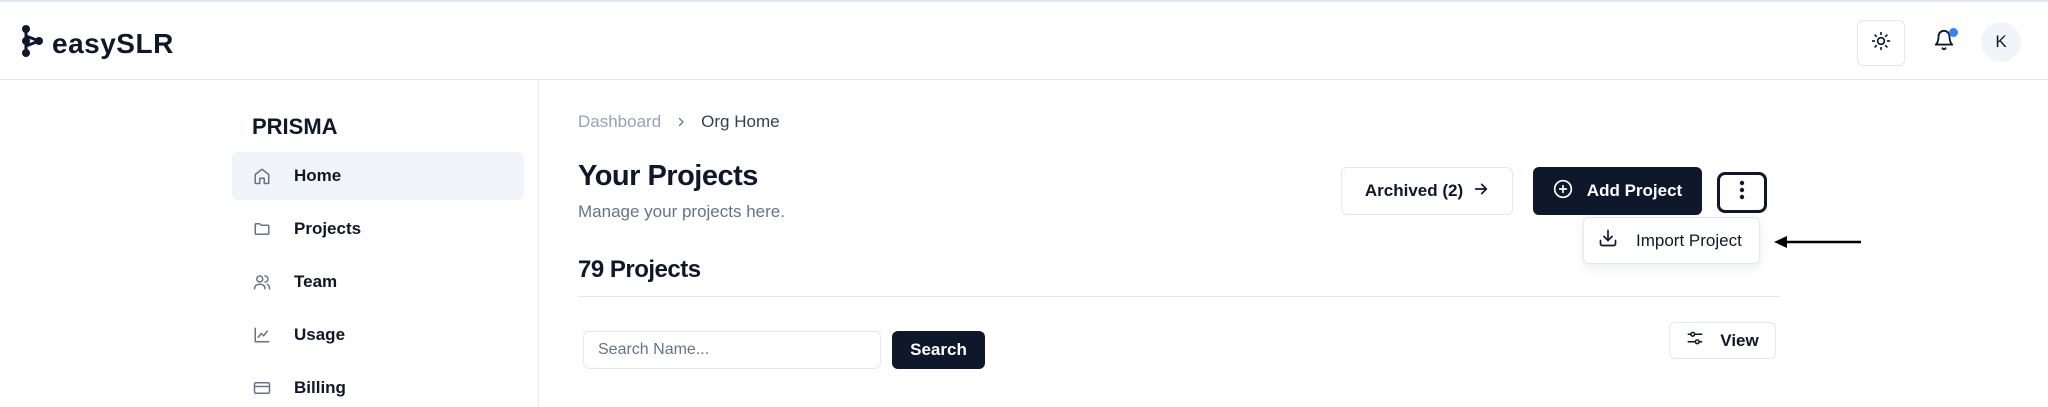 Image resolution: width=2048 pixels, height=407 pixels. Describe the element at coordinates (378, 282) in the screenshot. I see `sidebar-item-team: Team` at that location.